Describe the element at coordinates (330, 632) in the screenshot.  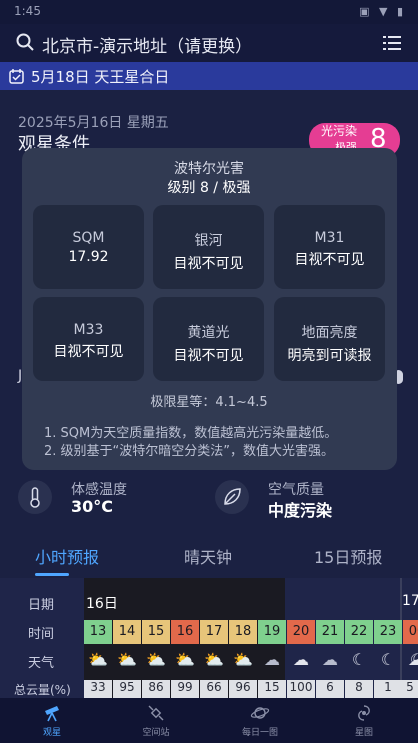
I see `hour-cell: 21` at that location.